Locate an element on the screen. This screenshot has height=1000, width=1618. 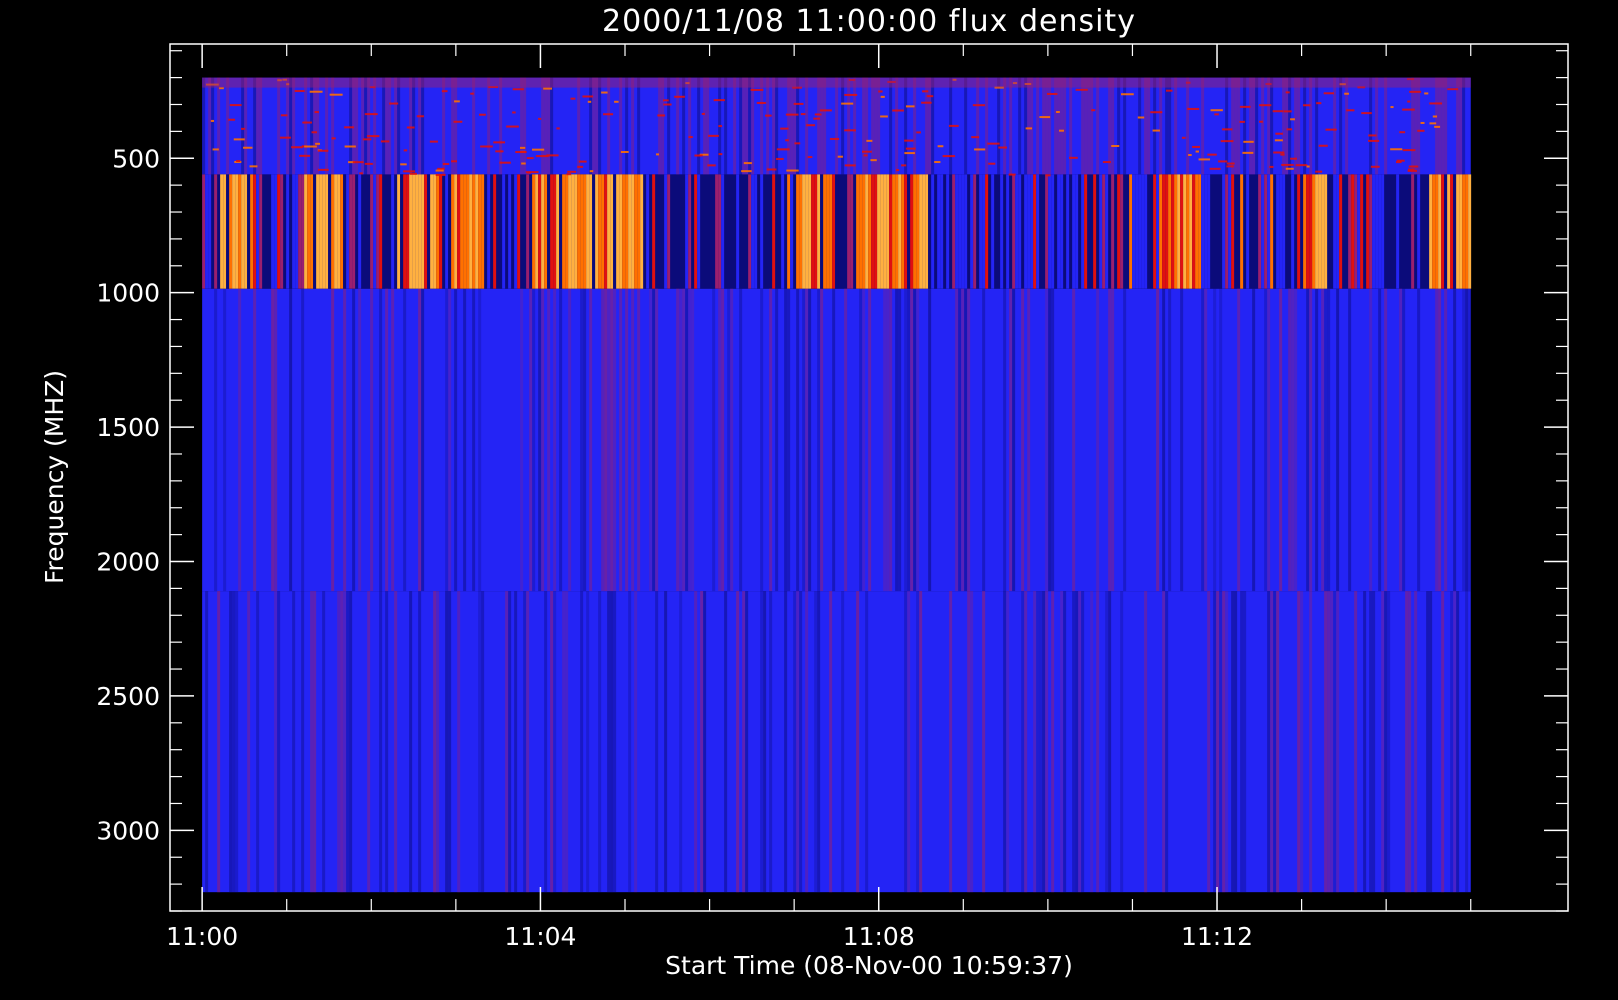
y-tick-label: 3000 is located at coordinates (128, 830).